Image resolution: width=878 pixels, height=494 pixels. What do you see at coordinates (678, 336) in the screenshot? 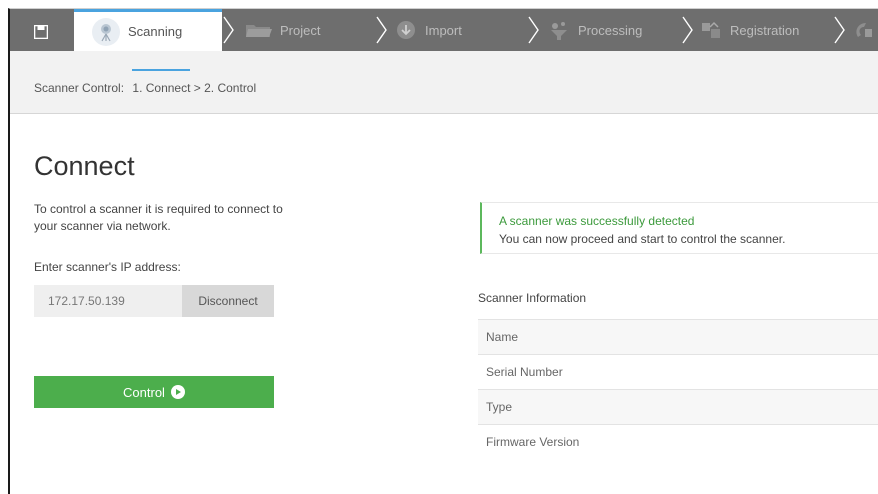
I see `info-row-name: Name` at bounding box center [678, 336].